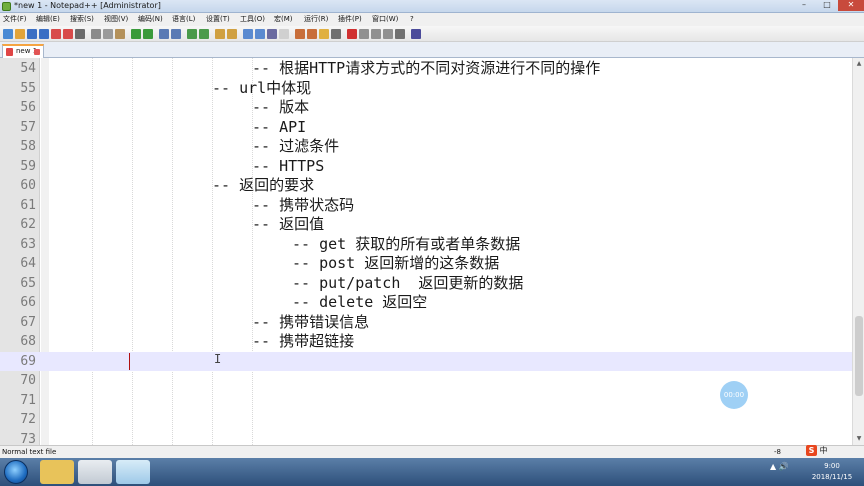  I want to click on ime-toolbar: S 中, so click(817, 451).